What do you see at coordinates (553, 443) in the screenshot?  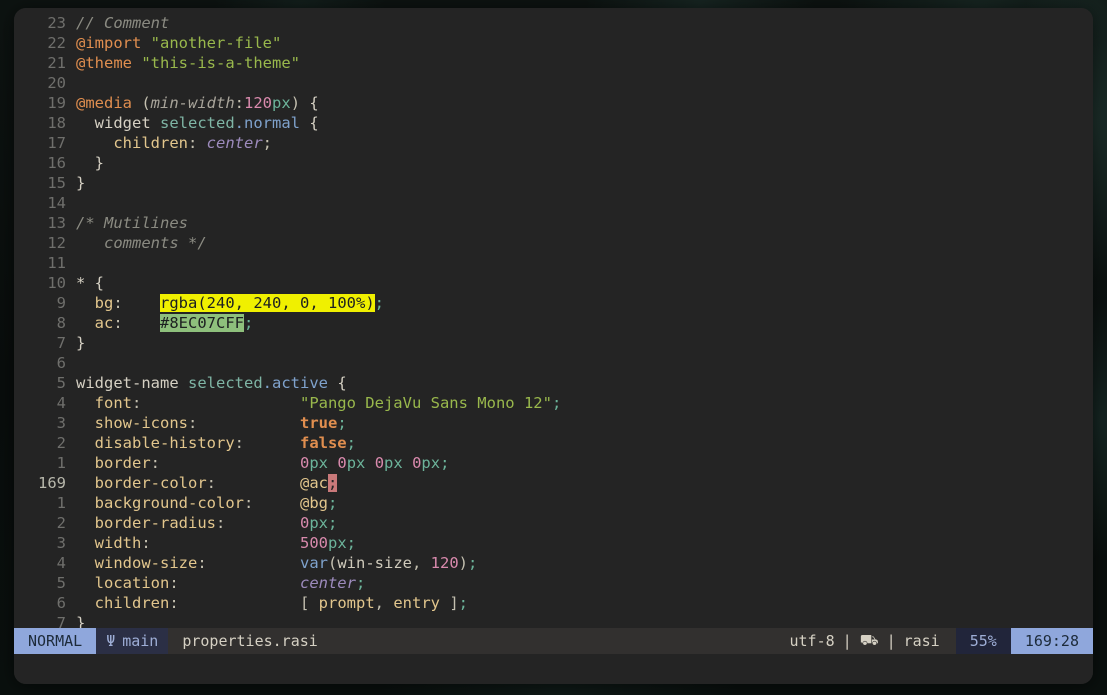 I see `code-line: 2 disable-history: false;` at bounding box center [553, 443].